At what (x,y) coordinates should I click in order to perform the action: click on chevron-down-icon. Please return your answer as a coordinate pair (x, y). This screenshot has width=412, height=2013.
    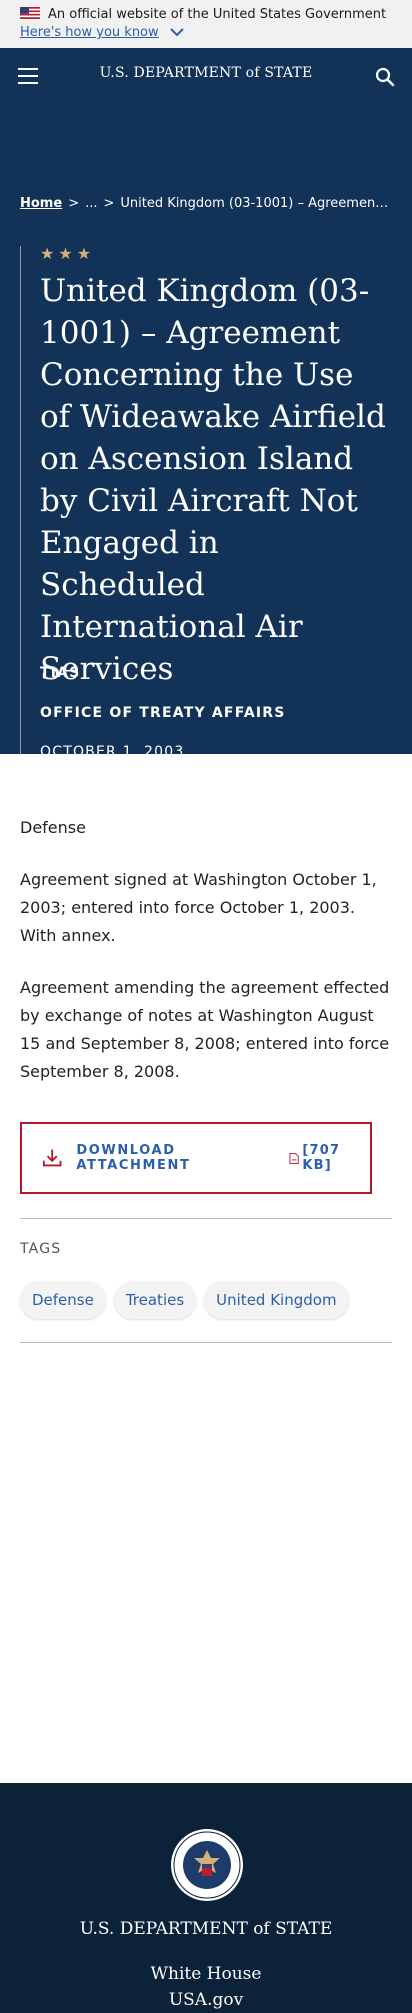
    Looking at the image, I should click on (177, 32).